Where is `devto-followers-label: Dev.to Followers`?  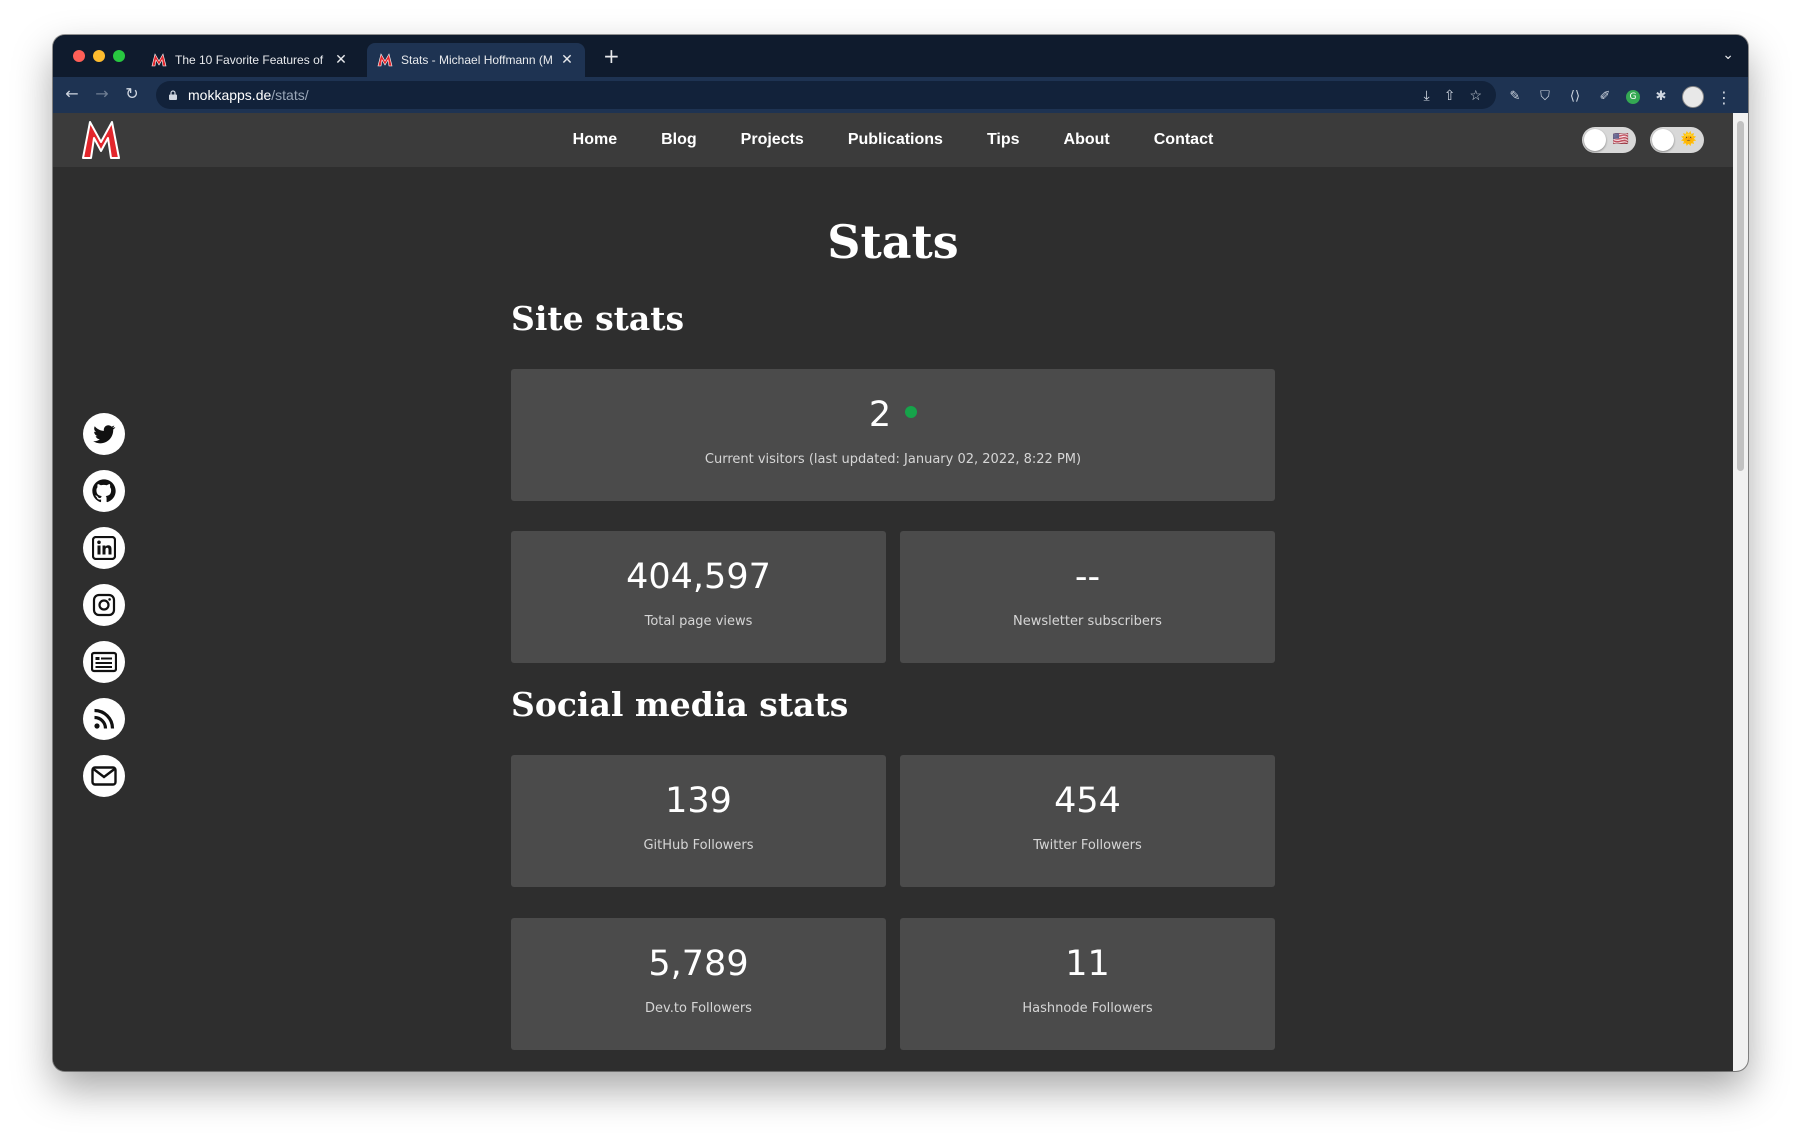 devto-followers-label: Dev.to Followers is located at coordinates (698, 1008).